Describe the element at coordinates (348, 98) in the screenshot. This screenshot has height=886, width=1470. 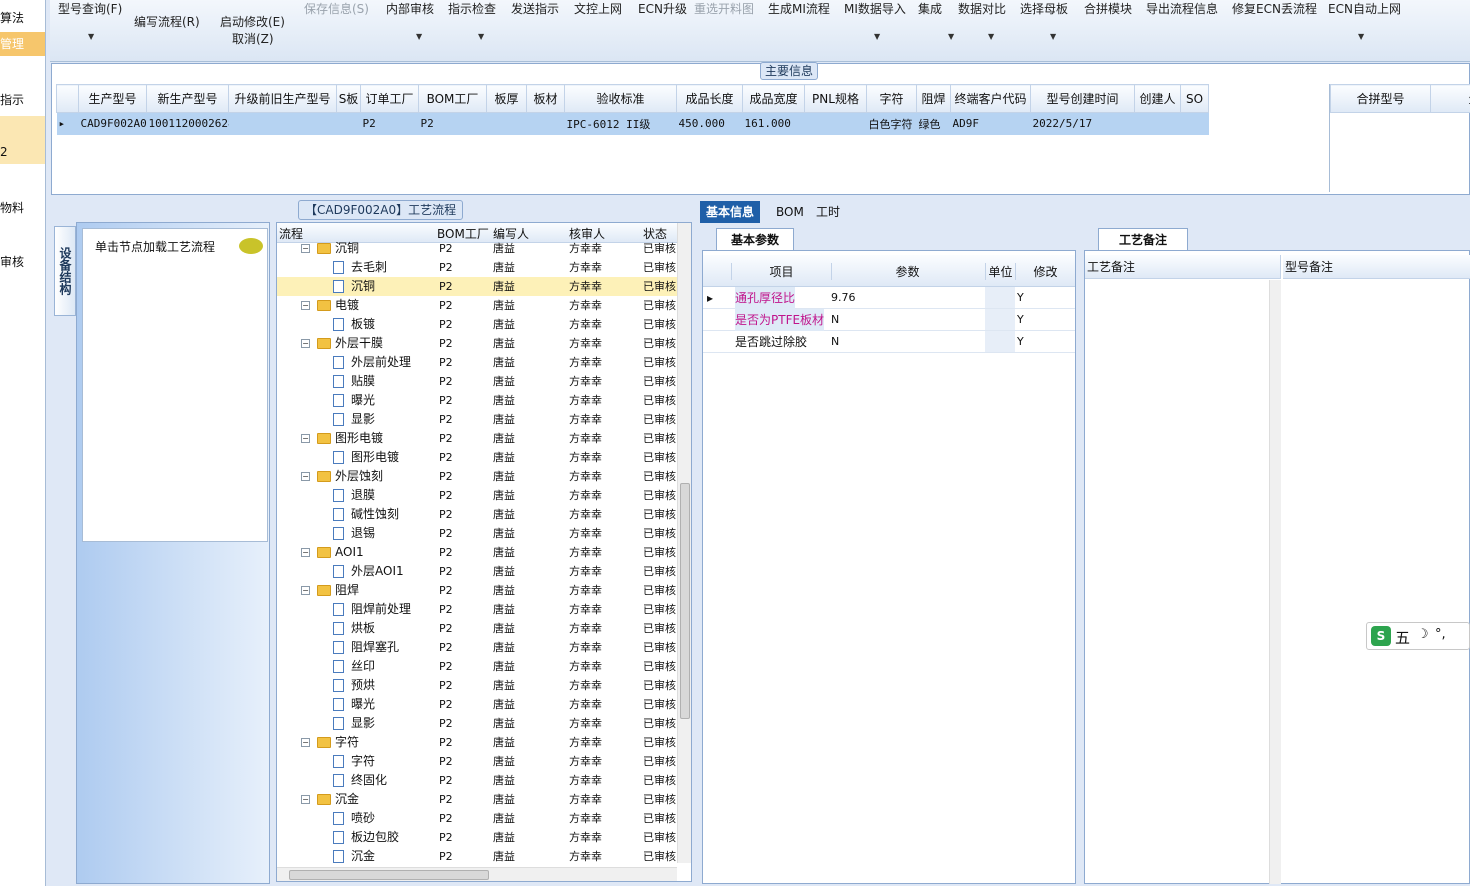
I see `grid-column-header: S板` at that location.